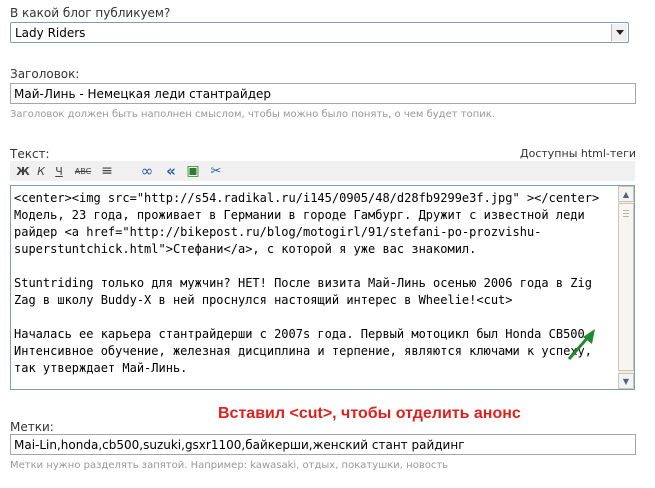  Describe the element at coordinates (59, 171) in the screenshot. I see `underline-button: Ч` at that location.